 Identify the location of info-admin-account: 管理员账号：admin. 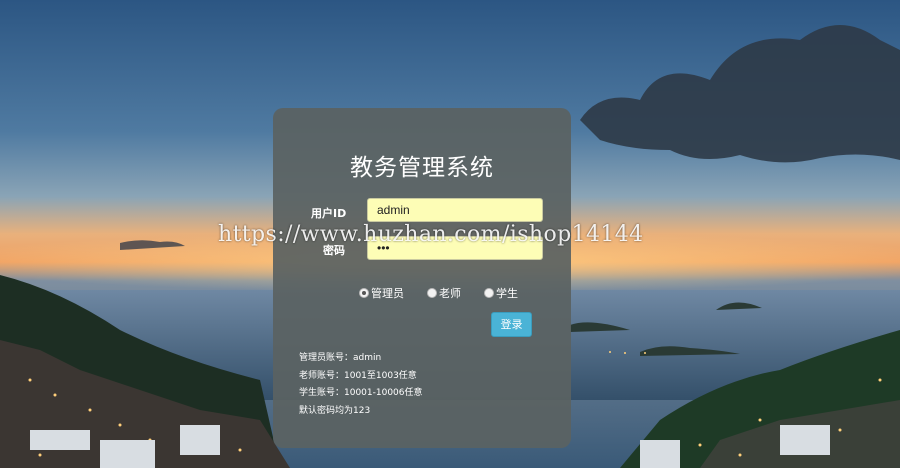
(340, 358).